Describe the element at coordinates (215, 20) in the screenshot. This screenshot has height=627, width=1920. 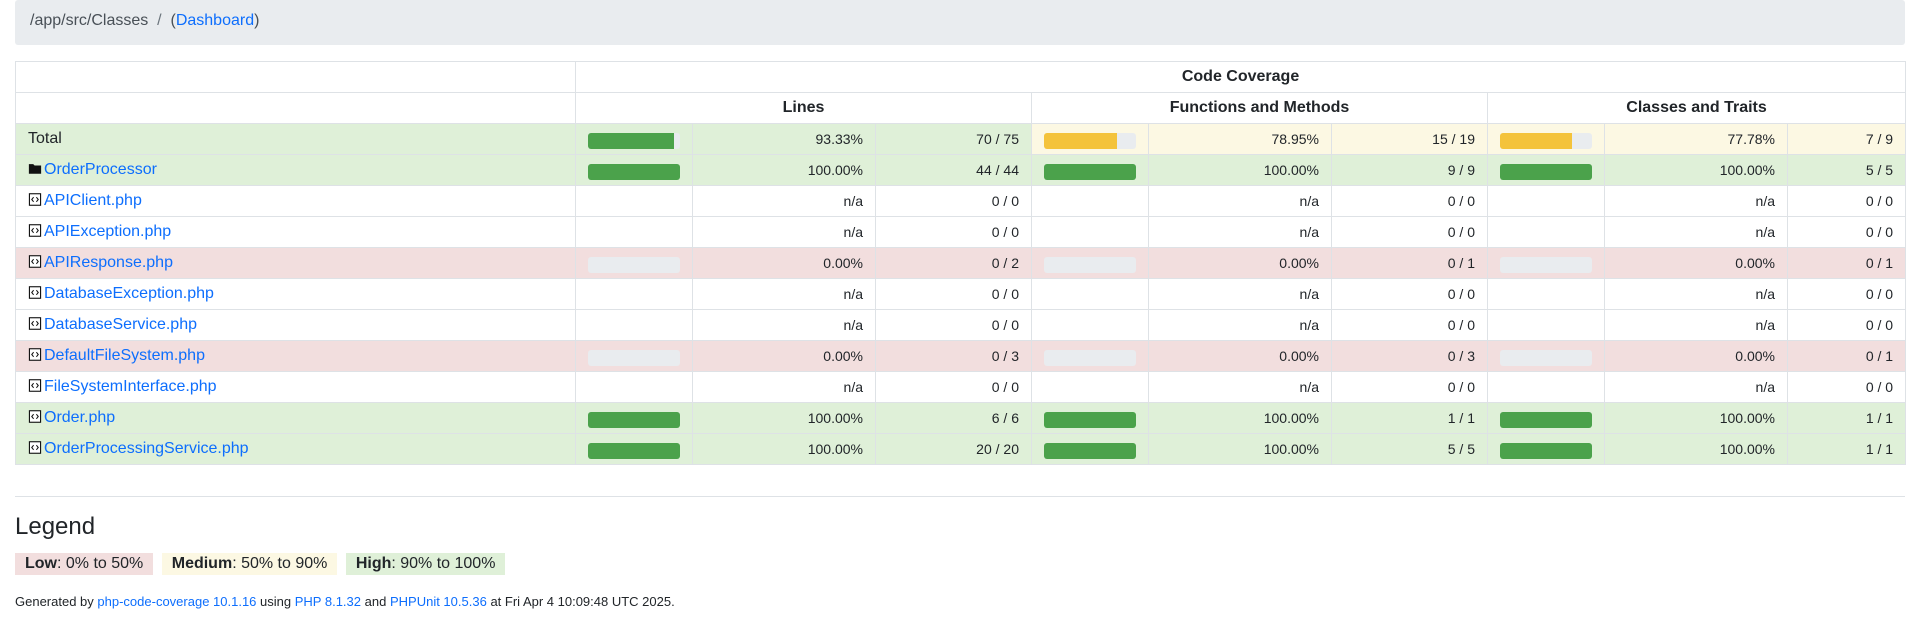
I see `dashboard-link: Dashboard` at that location.